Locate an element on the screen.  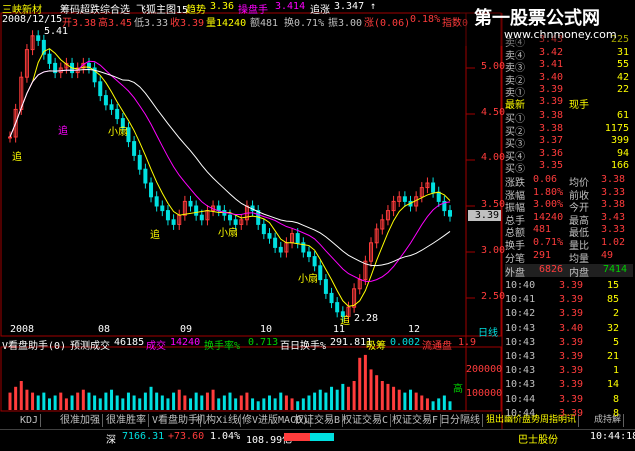
sell-level-vol: 31 is located at coordinates (622, 52).